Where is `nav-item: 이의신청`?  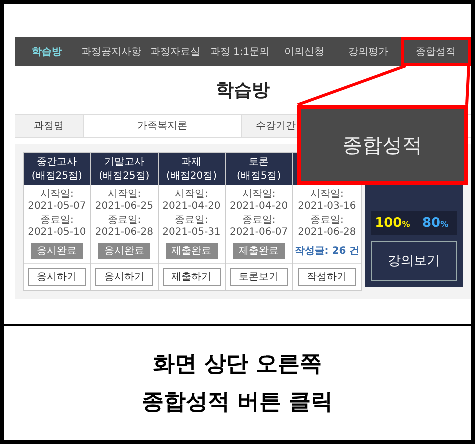 nav-item: 이의신청 is located at coordinates (304, 51).